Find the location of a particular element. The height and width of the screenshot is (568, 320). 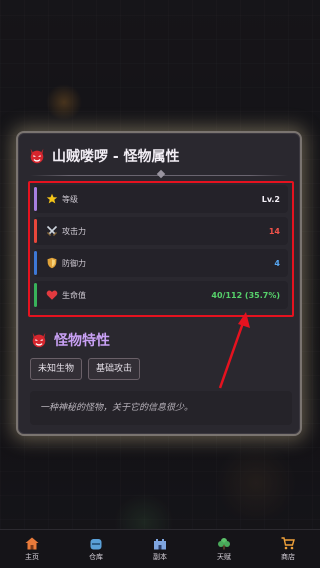

monster-description: 一种神秘的怪物，关于它的信息很少。 is located at coordinates (161, 408).